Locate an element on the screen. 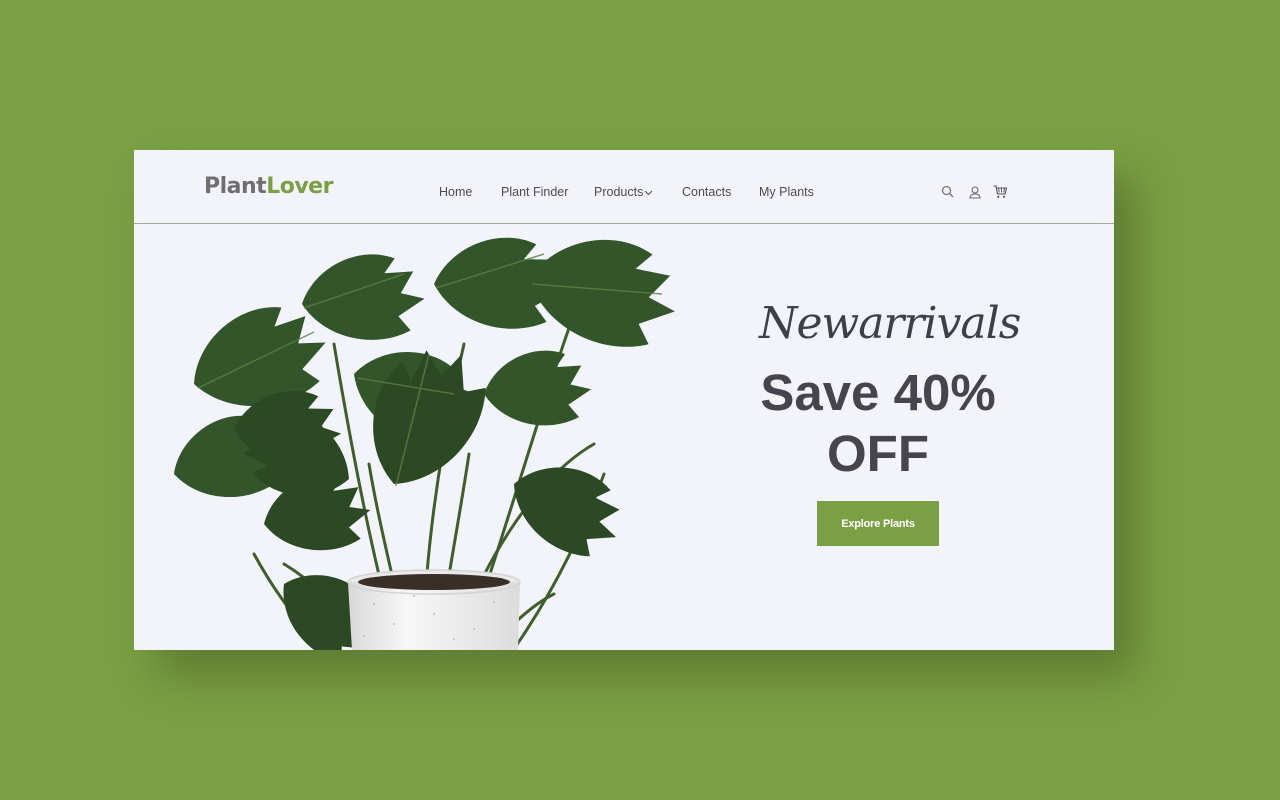  chevron-down-icon is located at coordinates (648, 192).